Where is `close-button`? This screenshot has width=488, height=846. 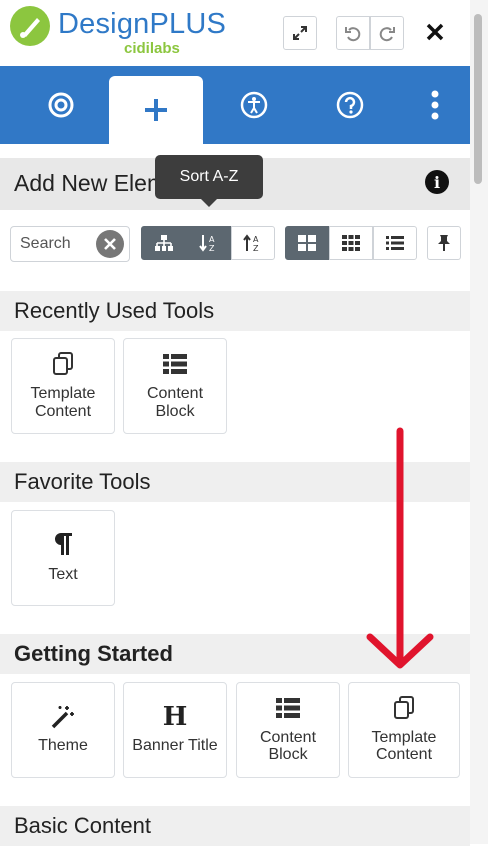 close-button is located at coordinates (435, 32).